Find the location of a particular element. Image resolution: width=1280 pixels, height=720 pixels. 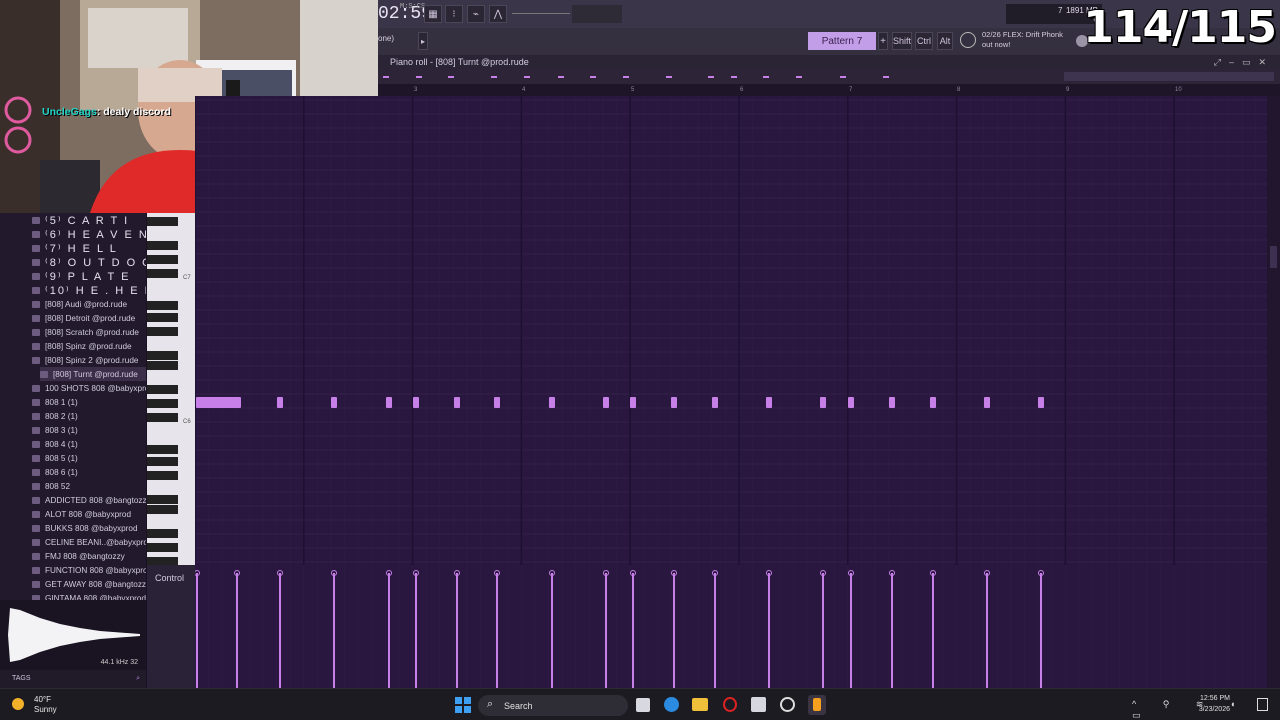

tags-bar: TAGS ⌕ is located at coordinates (73, 679).